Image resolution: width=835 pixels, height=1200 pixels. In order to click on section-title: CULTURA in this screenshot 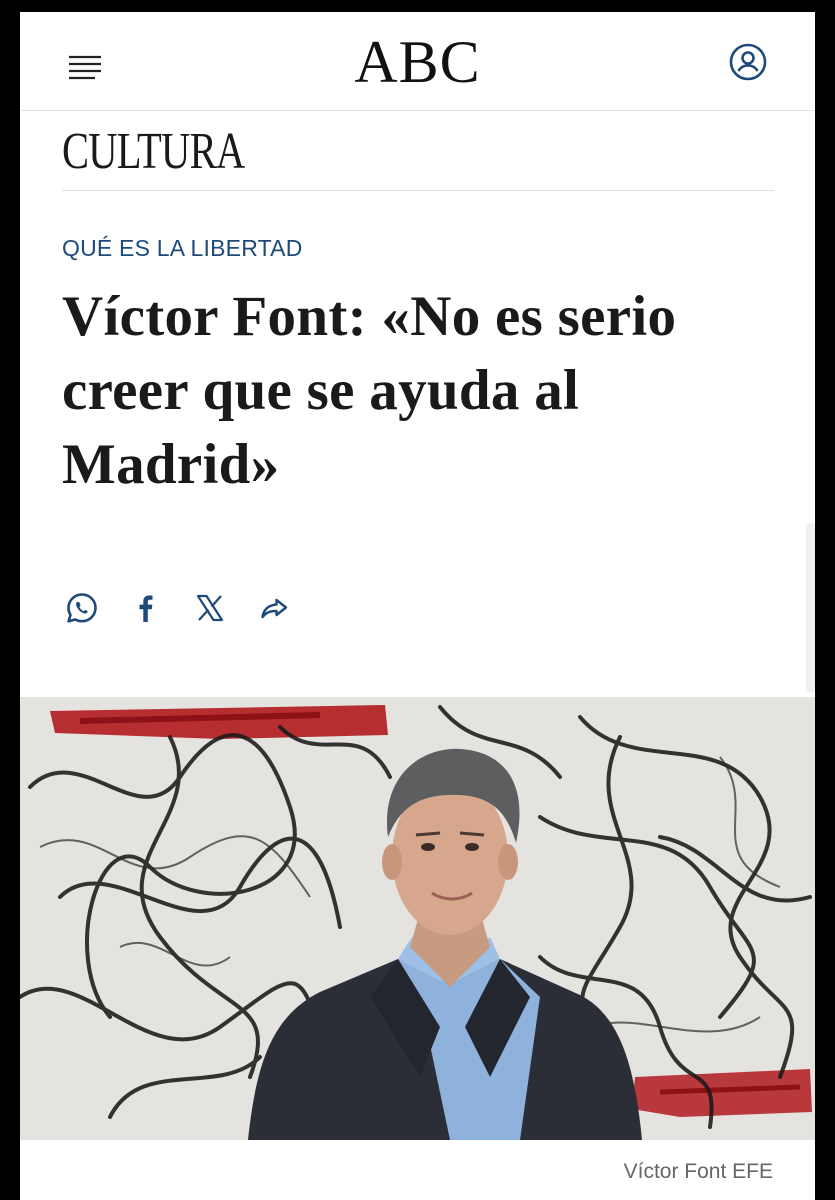, I will do `click(153, 152)`.